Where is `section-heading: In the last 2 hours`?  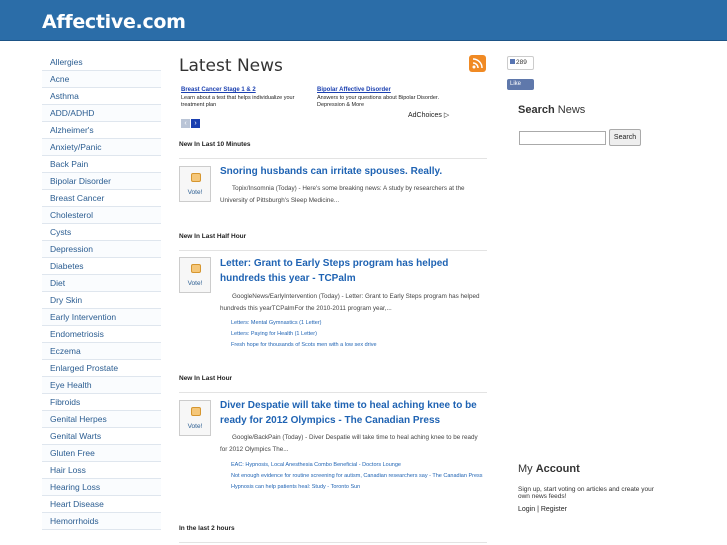 section-heading: In the last 2 hours is located at coordinates (207, 528).